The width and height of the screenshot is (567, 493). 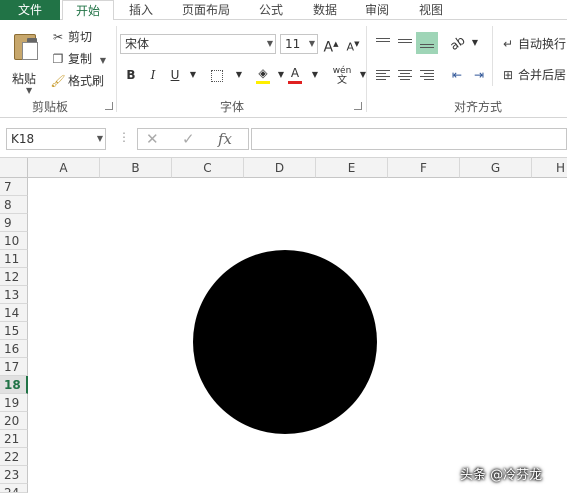 I want to click on group-divider, so click(x=116, y=69).